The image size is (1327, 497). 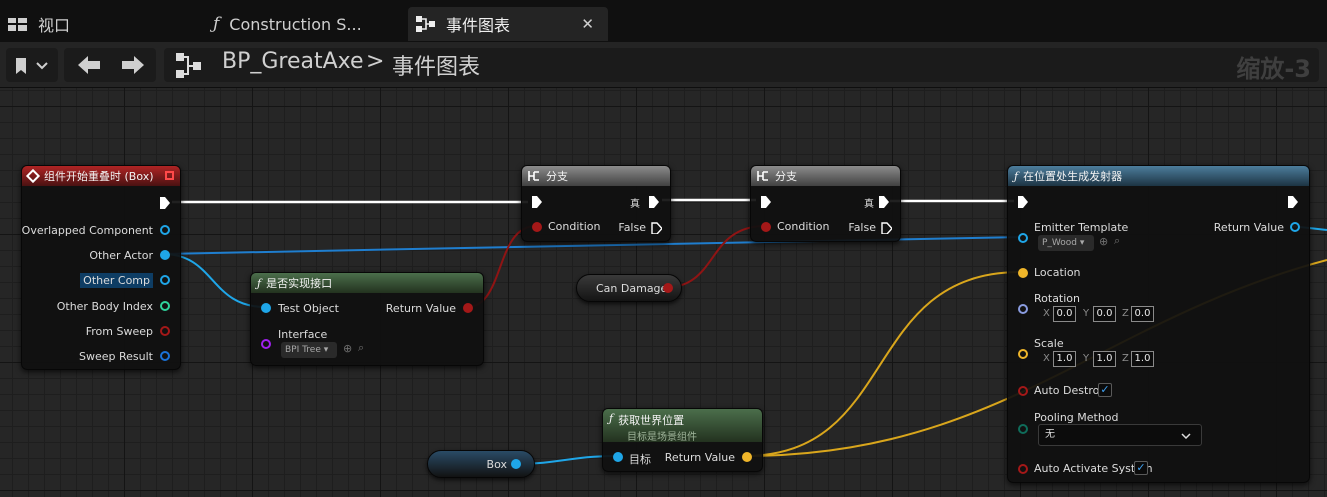 What do you see at coordinates (103, 24) in the screenshot?
I see `tab-viewport: 视口` at bounding box center [103, 24].